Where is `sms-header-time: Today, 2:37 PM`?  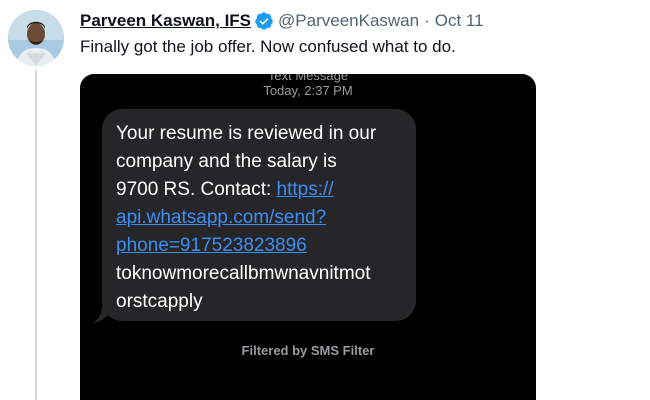
sms-header-time: Today, 2:37 PM is located at coordinates (308, 90).